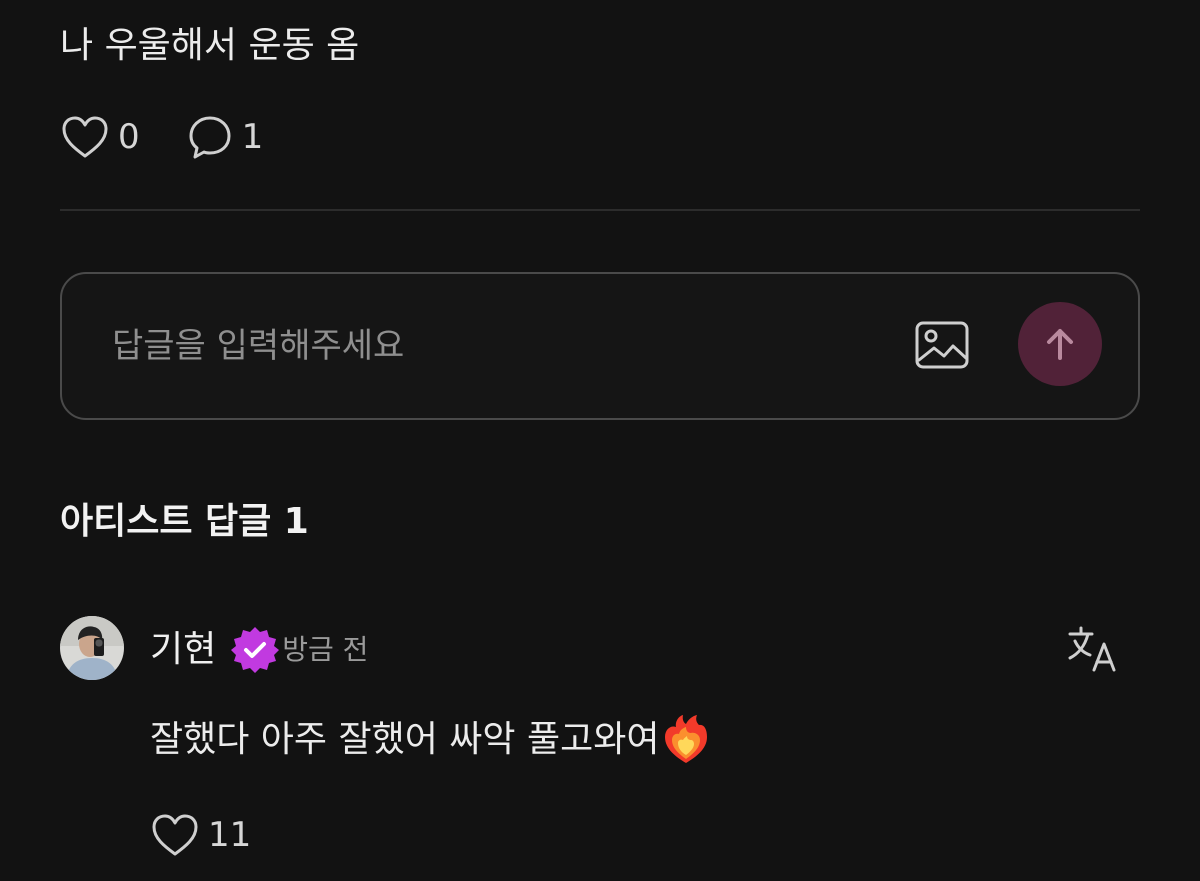 The image size is (1200, 881). I want to click on translate-icon, so click(1092, 649).